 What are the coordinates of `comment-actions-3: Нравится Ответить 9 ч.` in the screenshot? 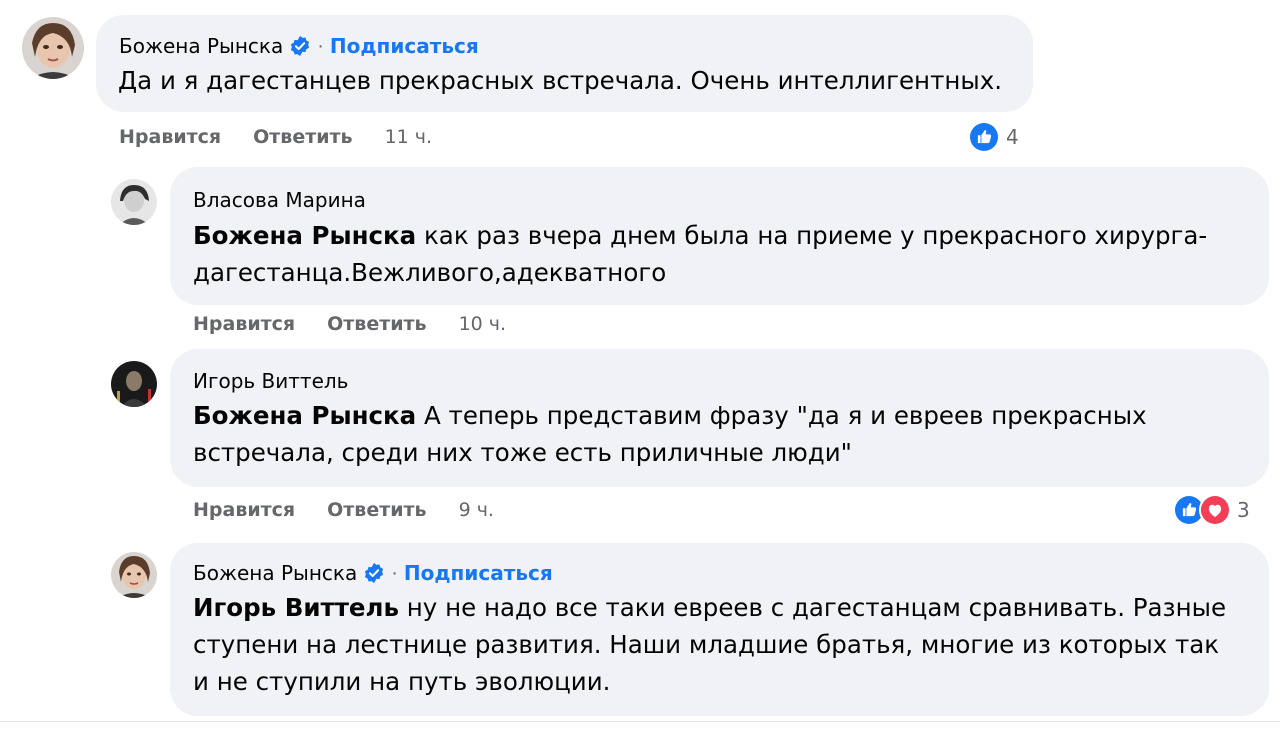 It's located at (343, 510).